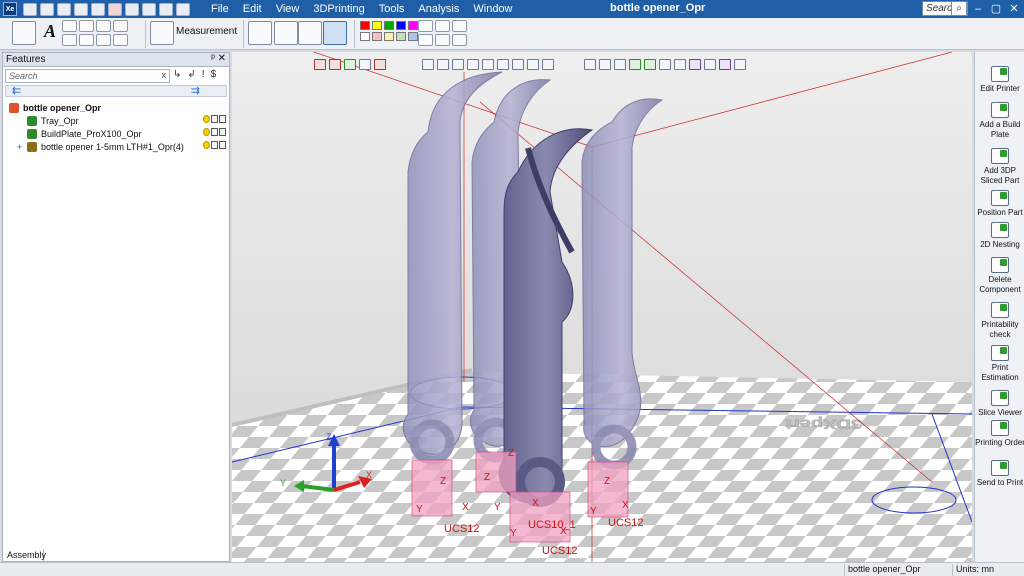 Image resolution: width=1024 pixels, height=576 pixels. Describe the element at coordinates (203, 74) in the screenshot. I see `warning-filter-icon: !` at that location.